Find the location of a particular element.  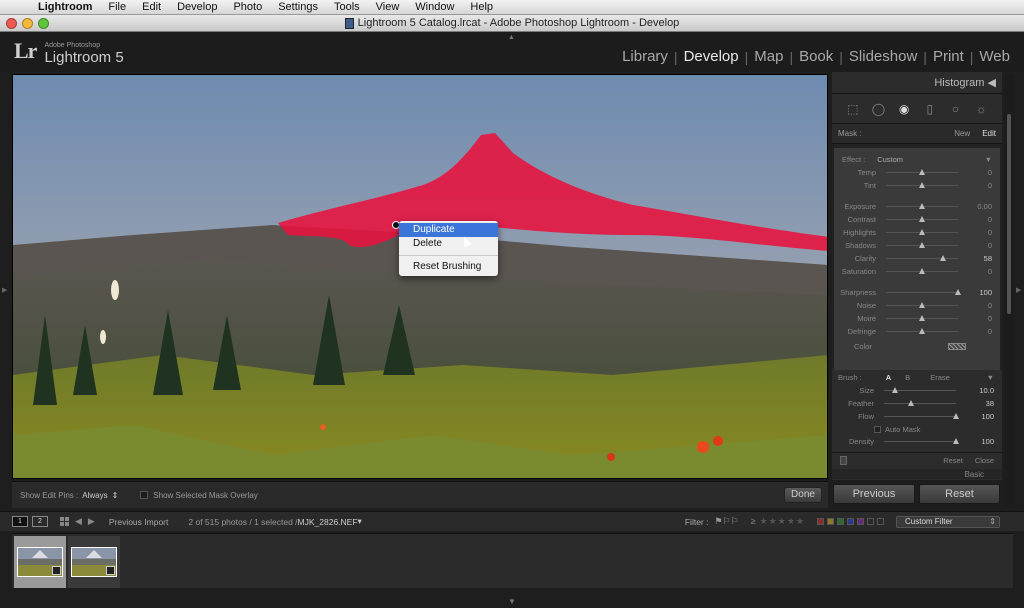

menu-lightroom: Lightroom is located at coordinates (65, 7).